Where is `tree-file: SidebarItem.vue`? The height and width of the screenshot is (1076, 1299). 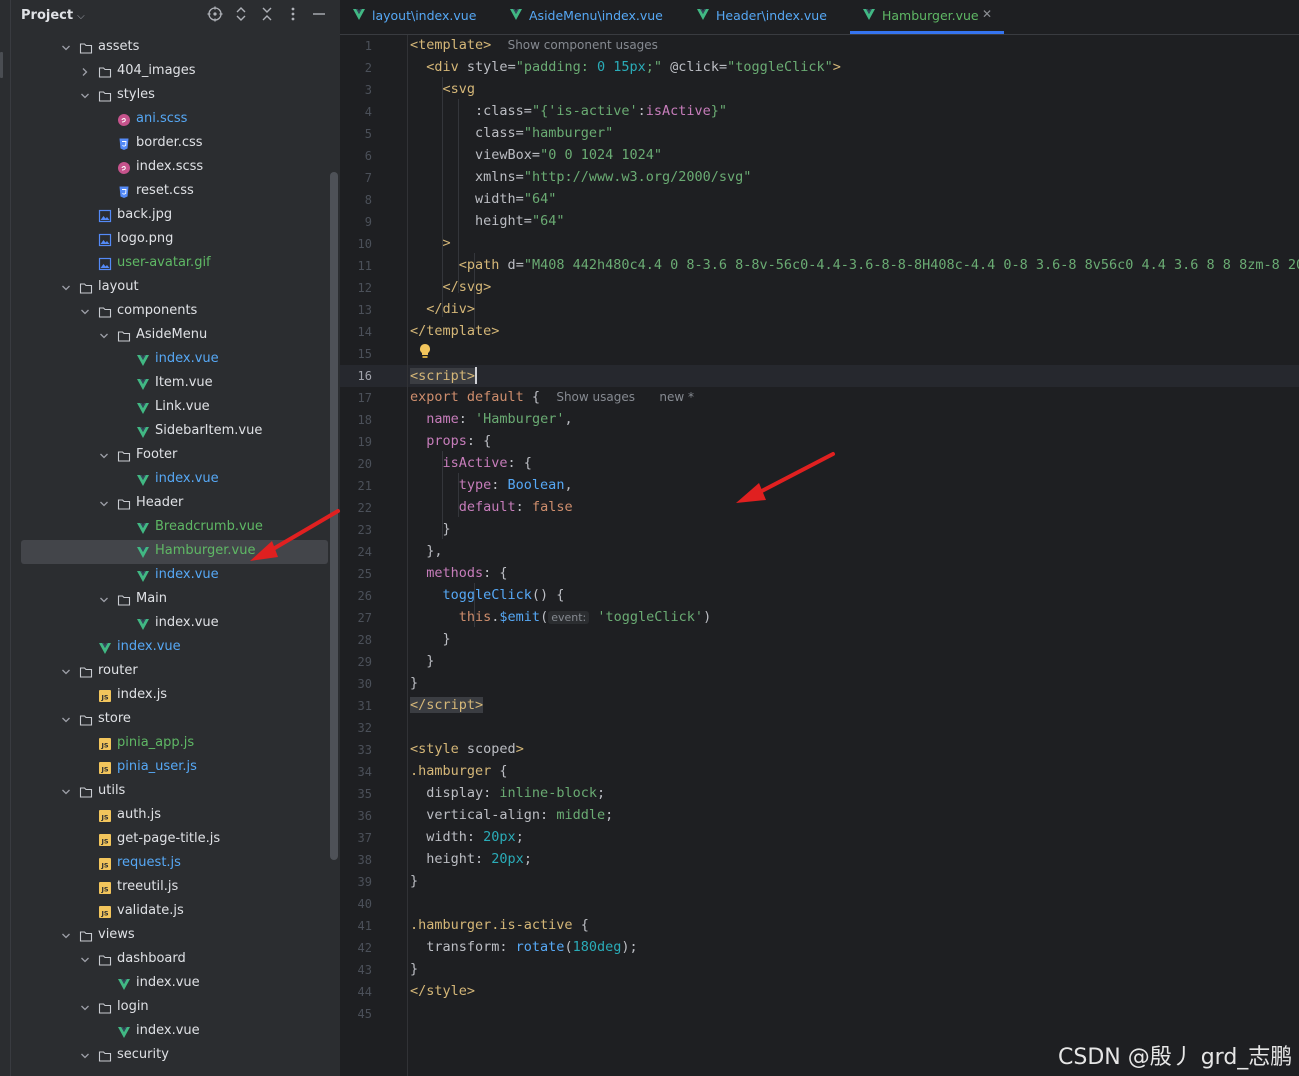 tree-file: SidebarItem.vue is located at coordinates (169, 432).